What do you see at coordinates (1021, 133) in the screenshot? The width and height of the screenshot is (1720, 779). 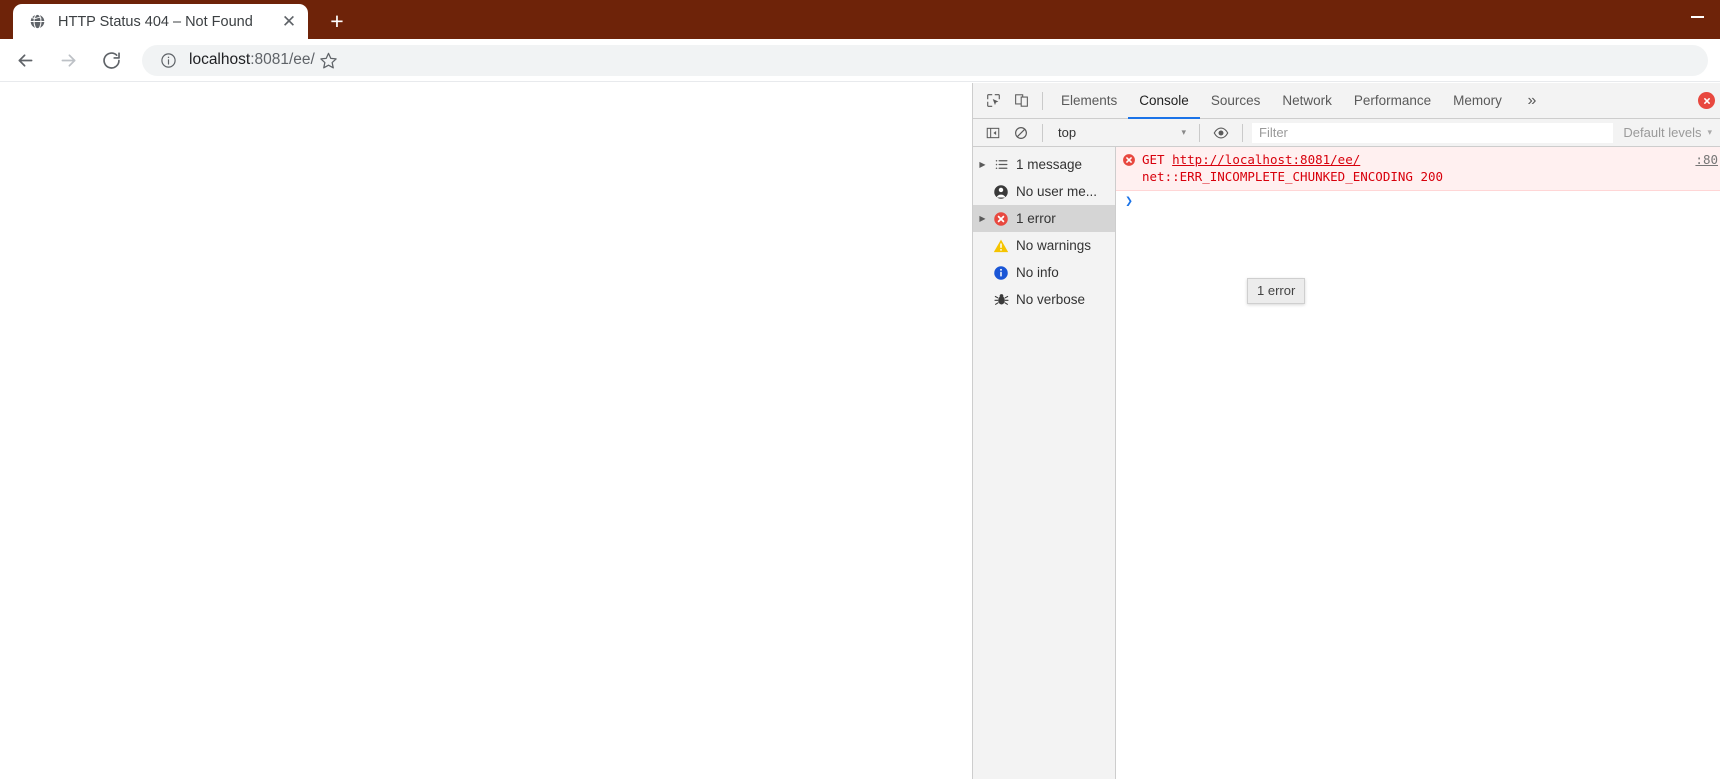 I see `clear-console-icon` at bounding box center [1021, 133].